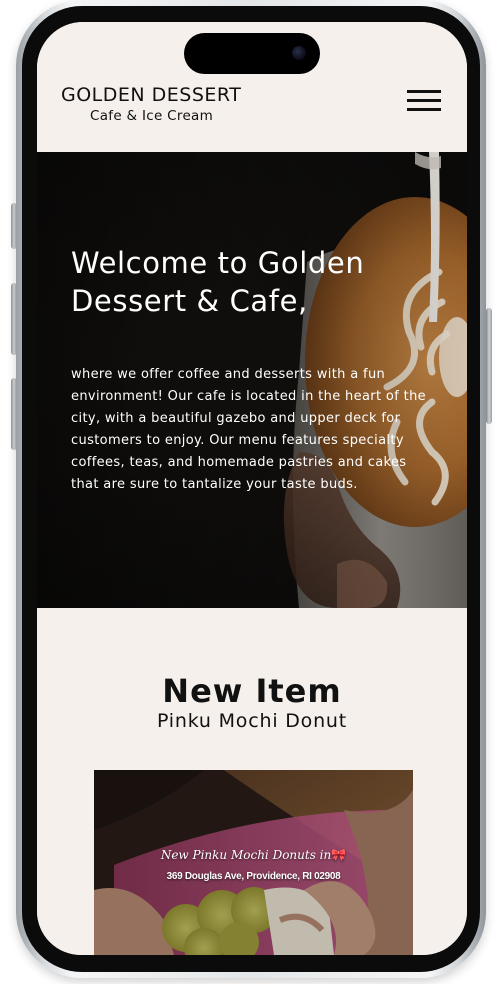 The width and height of the screenshot is (502, 984). I want to click on brand-title: GOLDEN DESSERT, so click(151, 95).